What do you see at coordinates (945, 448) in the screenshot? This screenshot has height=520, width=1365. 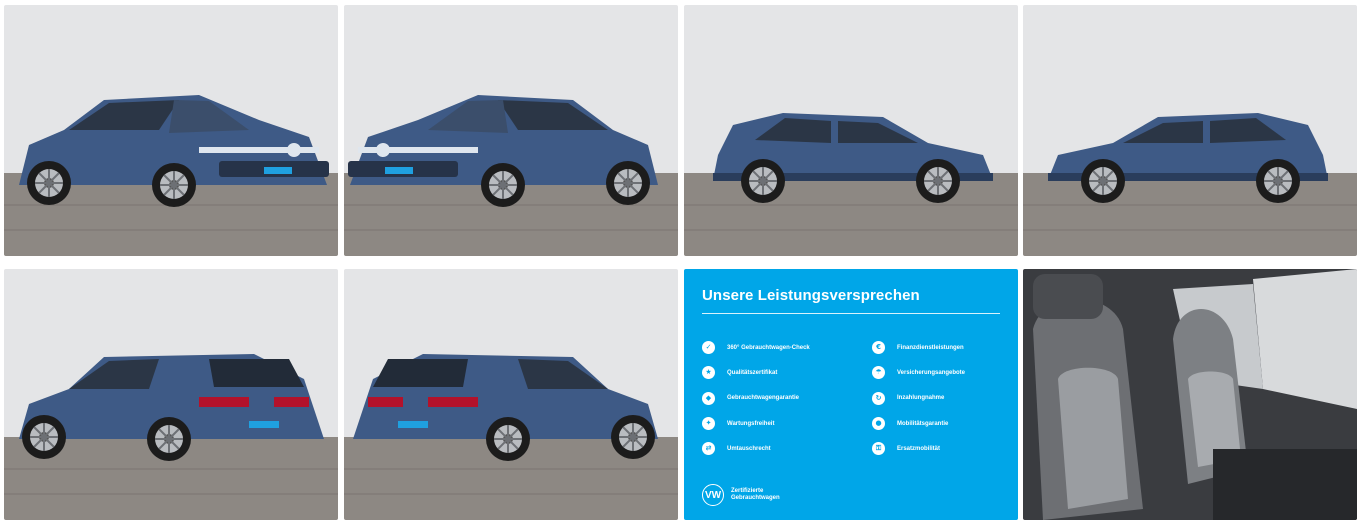 I see `promo-item-replacement: ⚿ Ersatzmobilität` at bounding box center [945, 448].